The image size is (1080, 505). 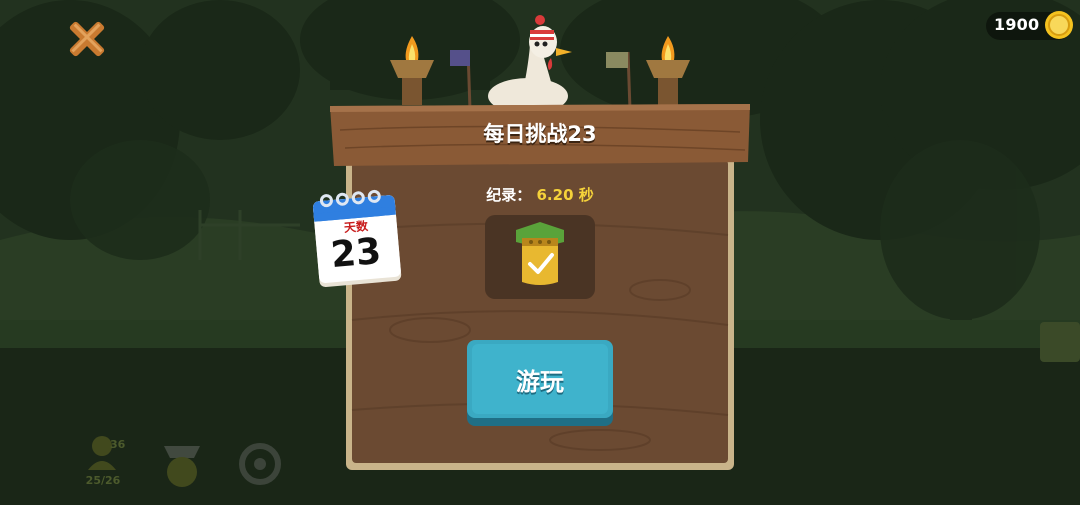 What do you see at coordinates (540, 134) in the screenshot?
I see `dialog-title: 每日挑战23` at bounding box center [540, 134].